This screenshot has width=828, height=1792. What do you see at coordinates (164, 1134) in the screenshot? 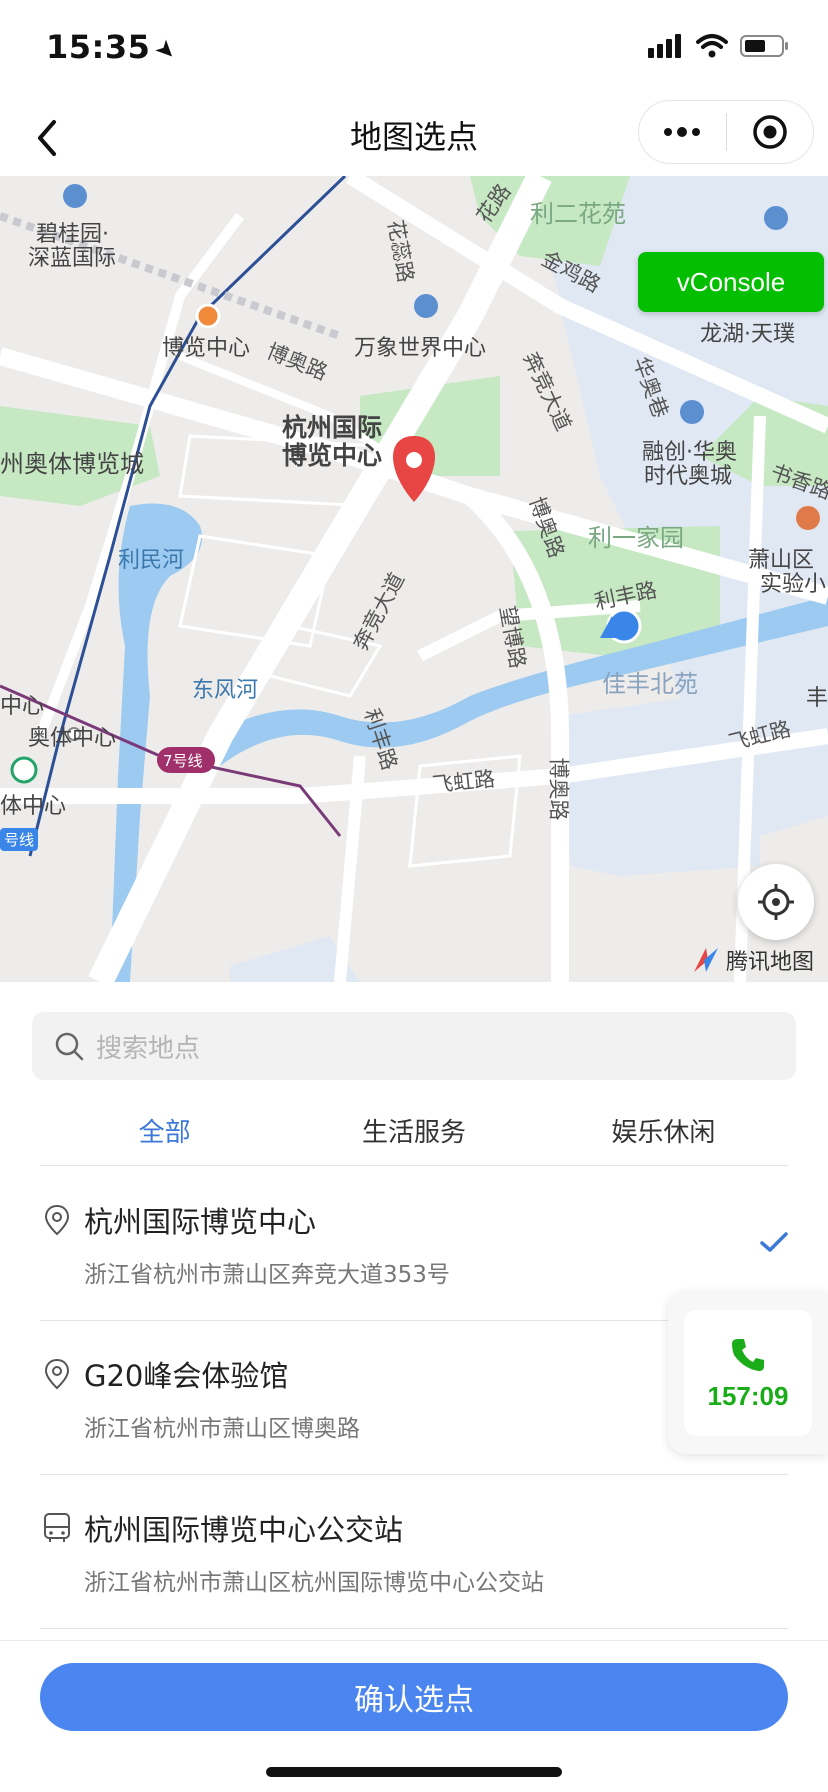
I see `tab-all: 全部` at bounding box center [164, 1134].